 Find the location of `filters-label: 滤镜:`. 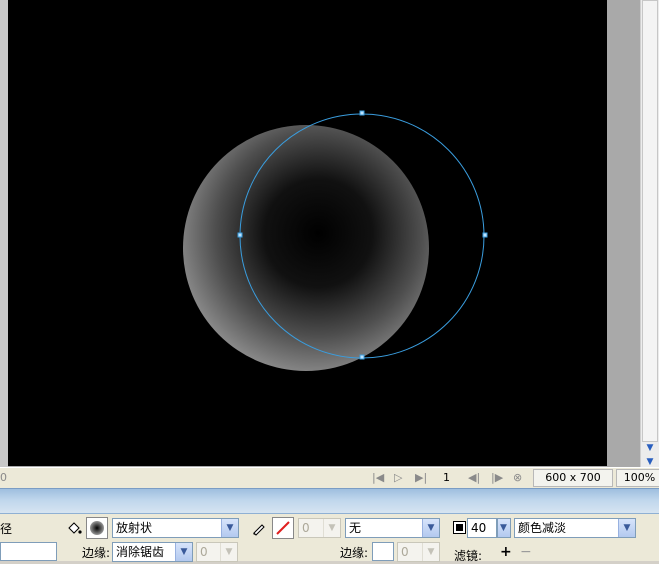

filters-label: 滤镜: is located at coordinates (468, 556).